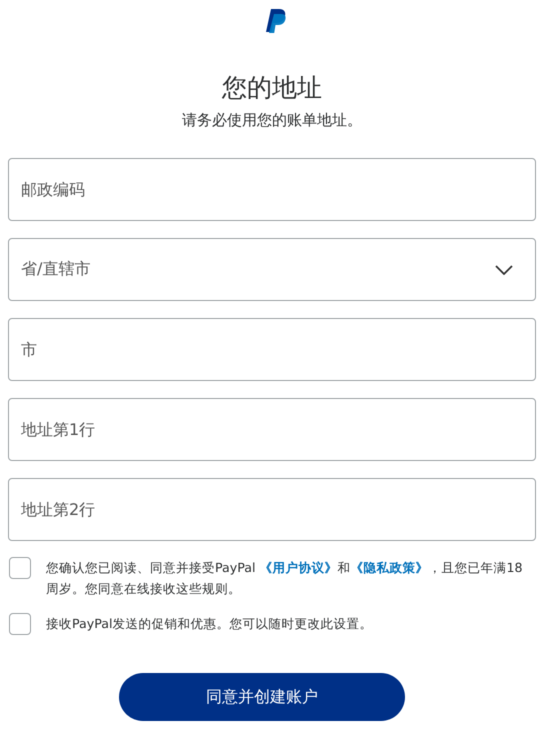 The width and height of the screenshot is (543, 750). Describe the element at coordinates (272, 349) in the screenshot. I see `input-field: 市` at that location.